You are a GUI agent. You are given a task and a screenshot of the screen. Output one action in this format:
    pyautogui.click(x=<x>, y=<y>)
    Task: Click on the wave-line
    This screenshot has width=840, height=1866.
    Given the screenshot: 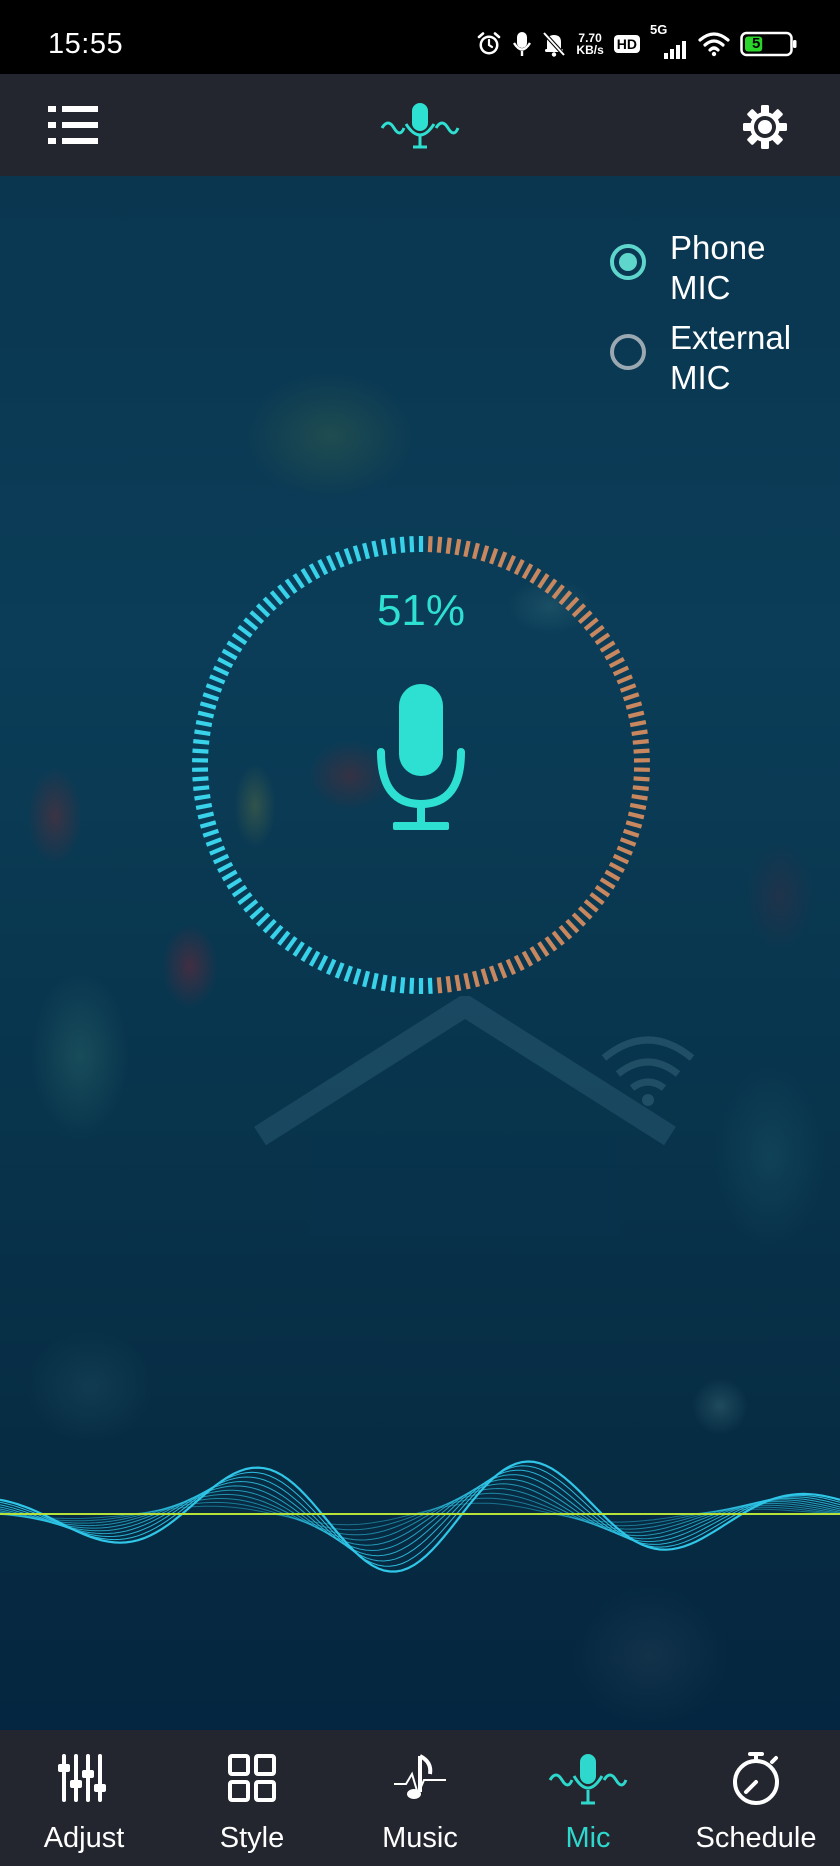 What is the action you would take?
    pyautogui.click(x=420, y=1515)
    